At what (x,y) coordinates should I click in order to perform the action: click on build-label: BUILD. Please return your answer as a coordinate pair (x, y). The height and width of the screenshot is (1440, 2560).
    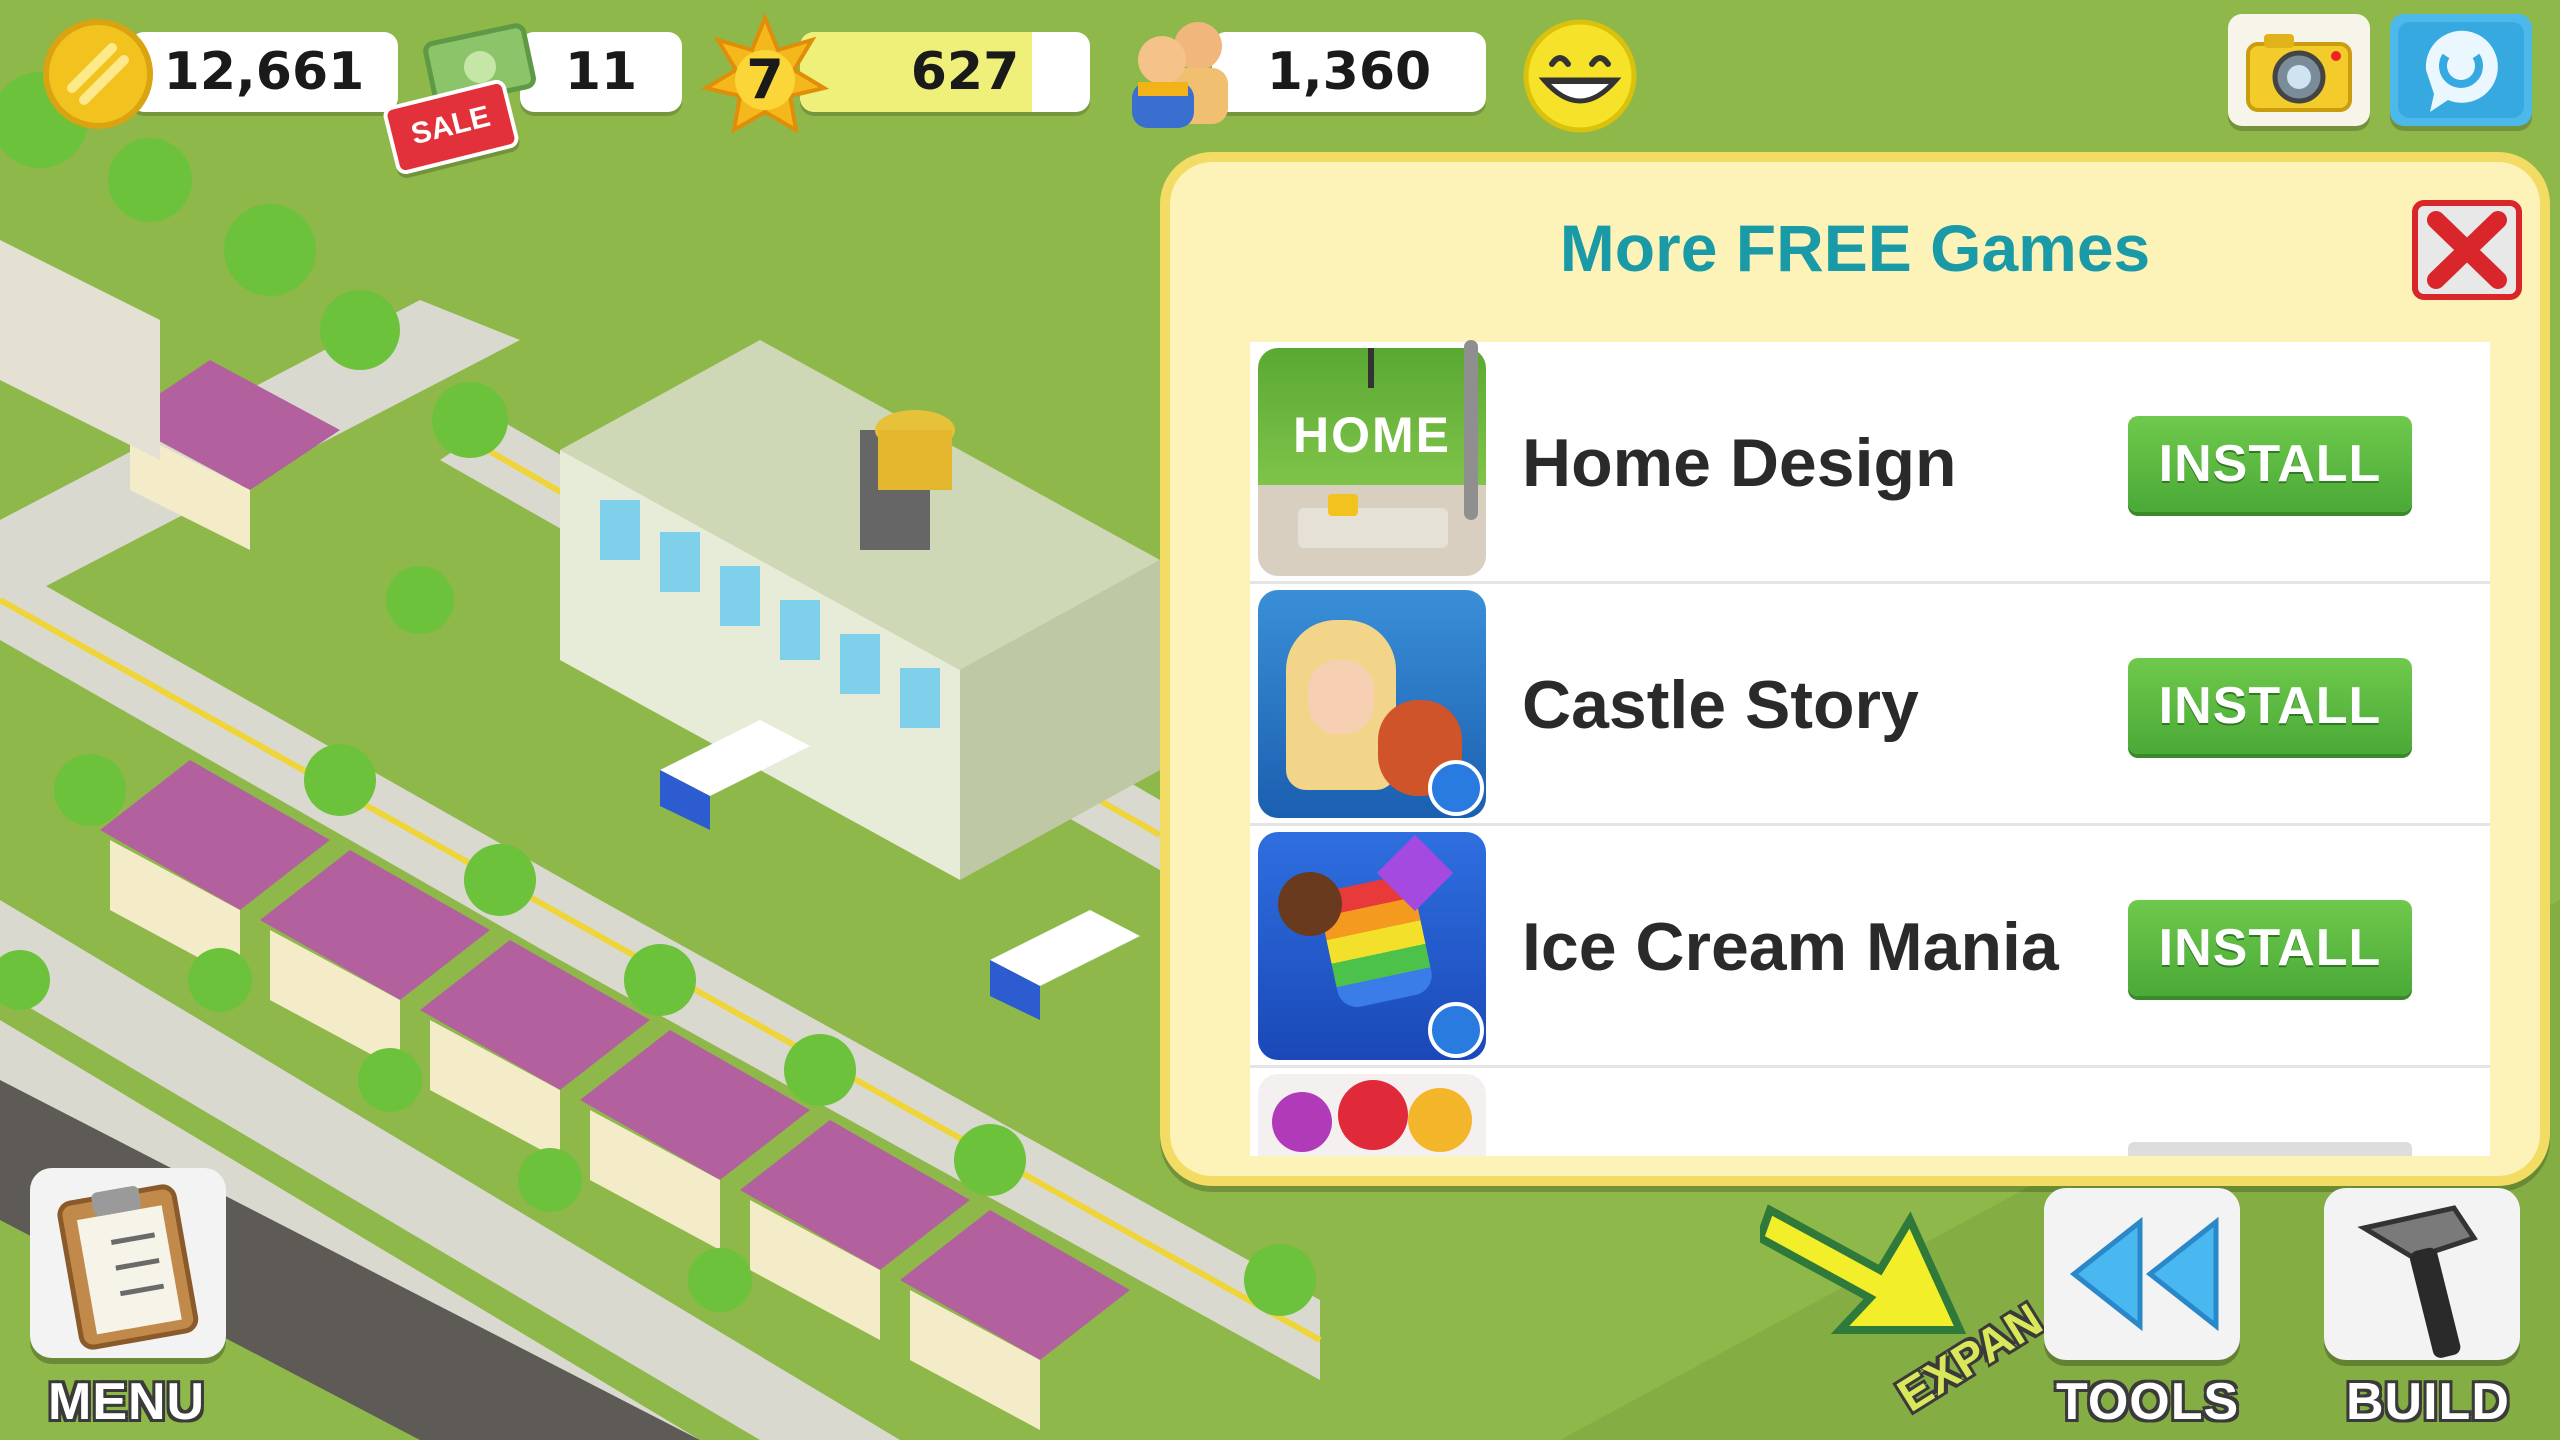
    Looking at the image, I should click on (2428, 1402).